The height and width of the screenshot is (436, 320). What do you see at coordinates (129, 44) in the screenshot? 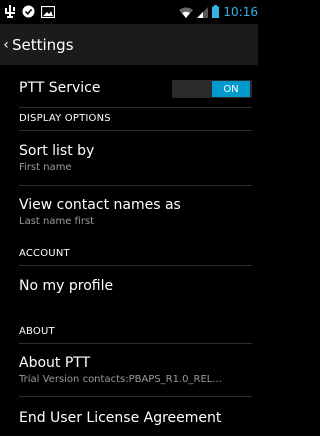
I see `action-bar: ‹ Settings` at bounding box center [129, 44].